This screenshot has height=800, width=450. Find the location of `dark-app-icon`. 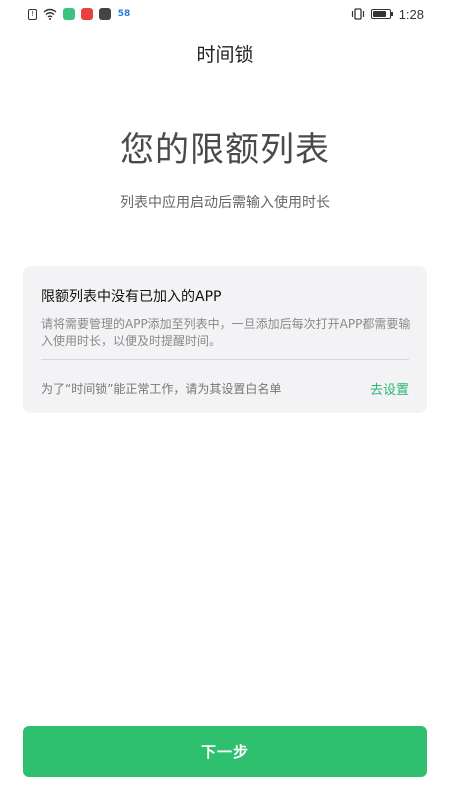

dark-app-icon is located at coordinates (105, 14).